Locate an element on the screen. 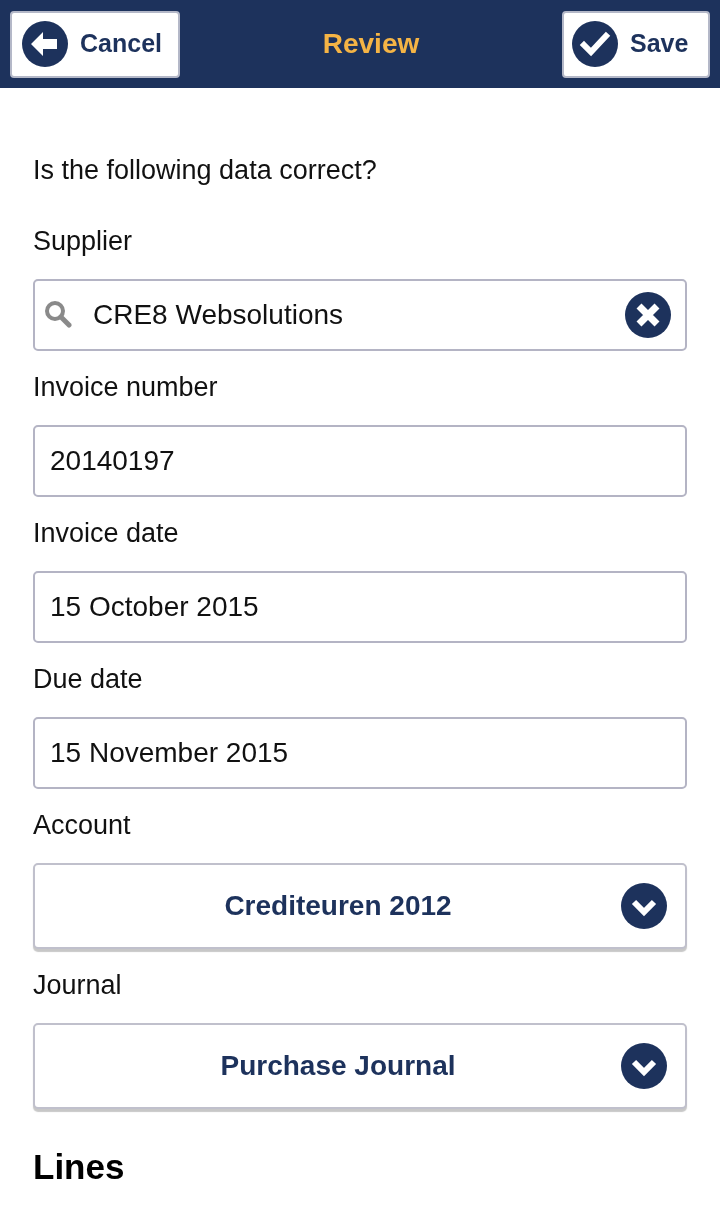 The width and height of the screenshot is (720, 1230). input-field: 15 October 2015 is located at coordinates (360, 607).